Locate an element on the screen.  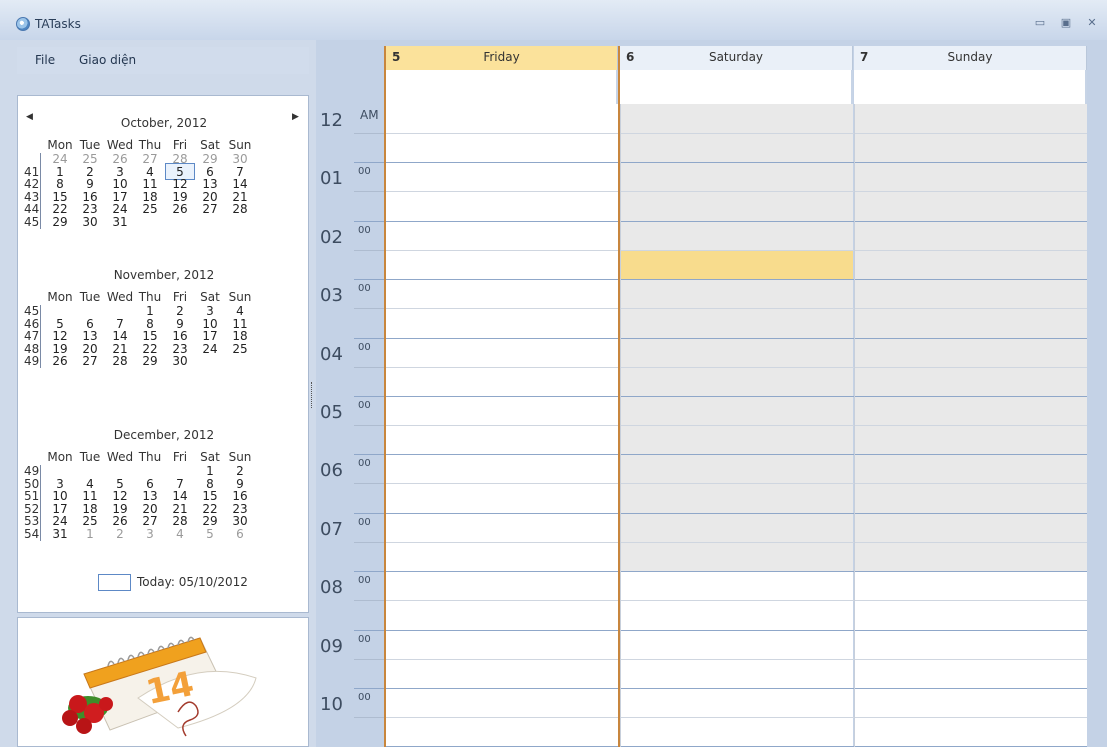
day-header-saturday: 6 Saturday is located at coordinates (736, 58).